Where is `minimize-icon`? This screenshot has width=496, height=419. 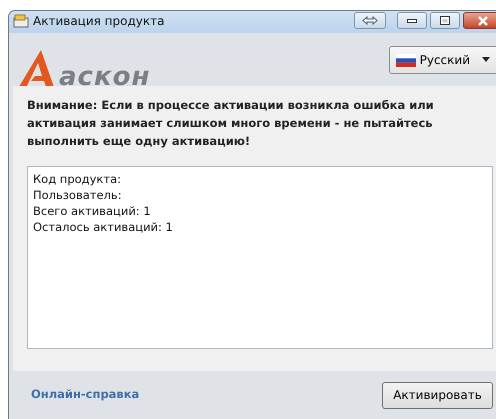 minimize-icon is located at coordinates (412, 20).